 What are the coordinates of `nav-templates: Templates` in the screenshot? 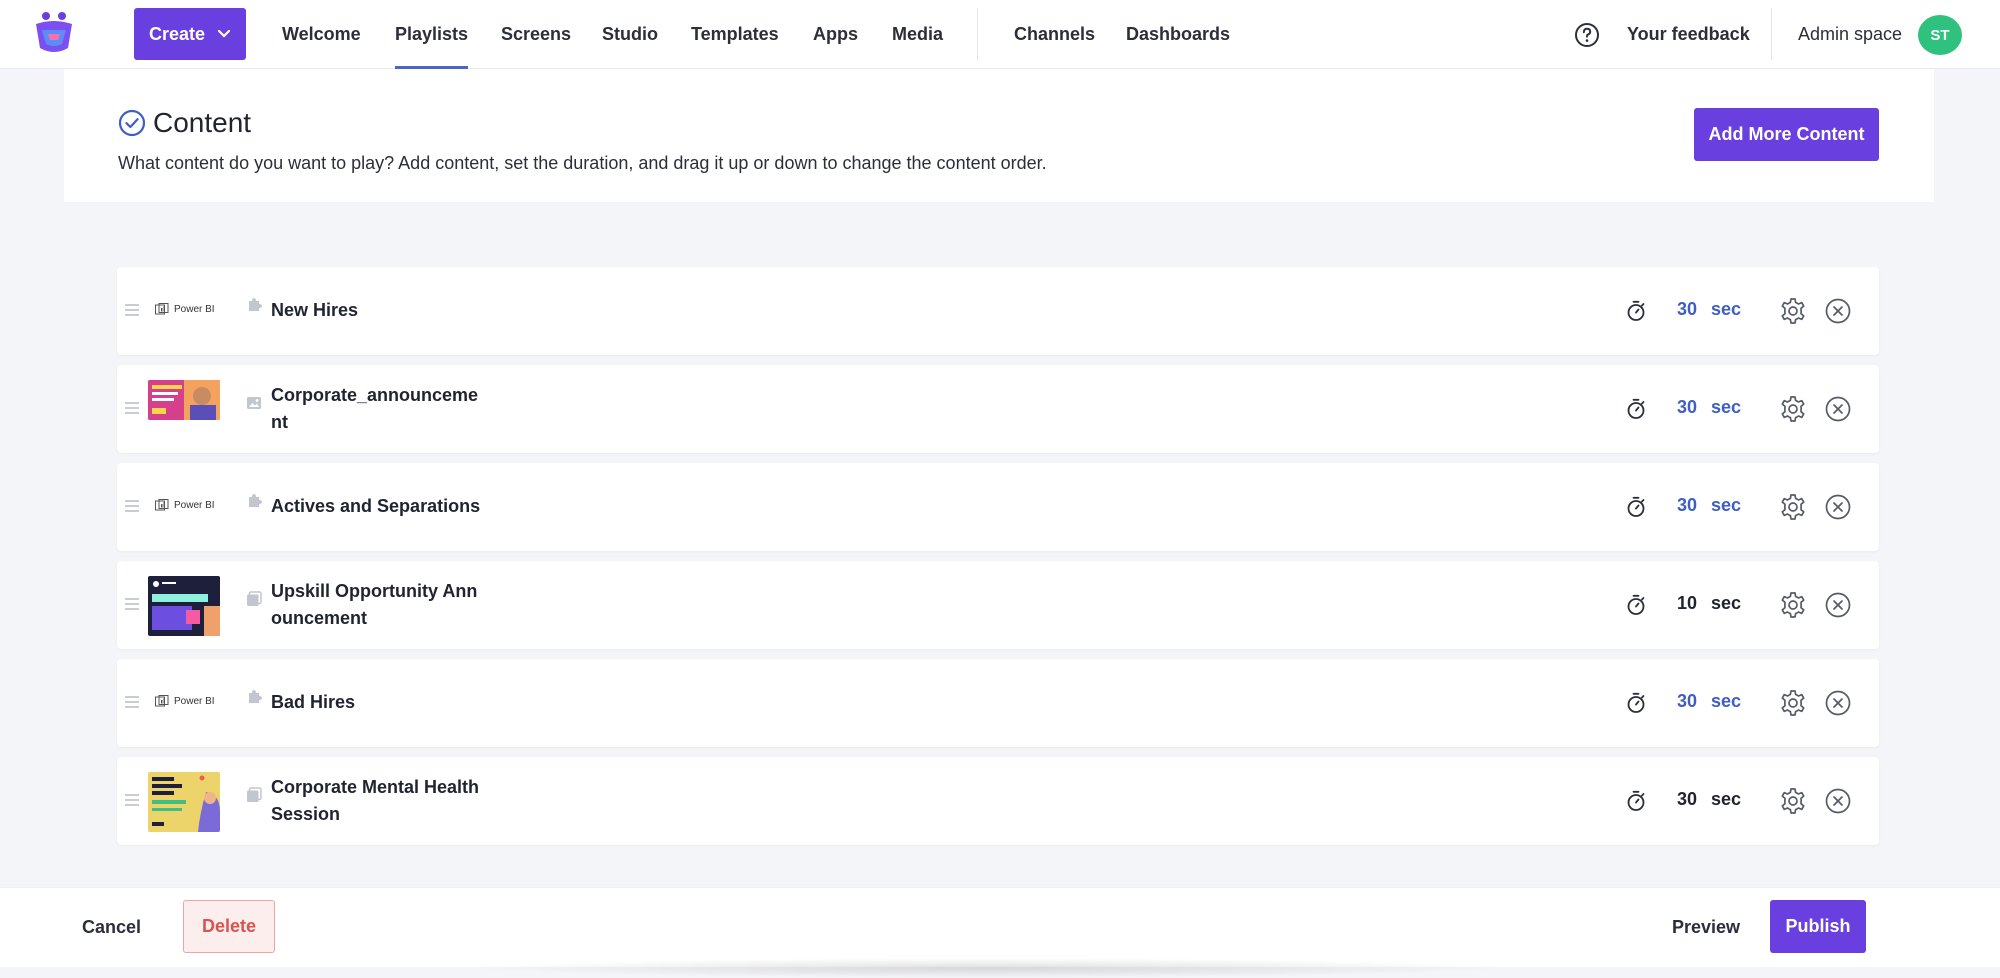 It's located at (735, 34).